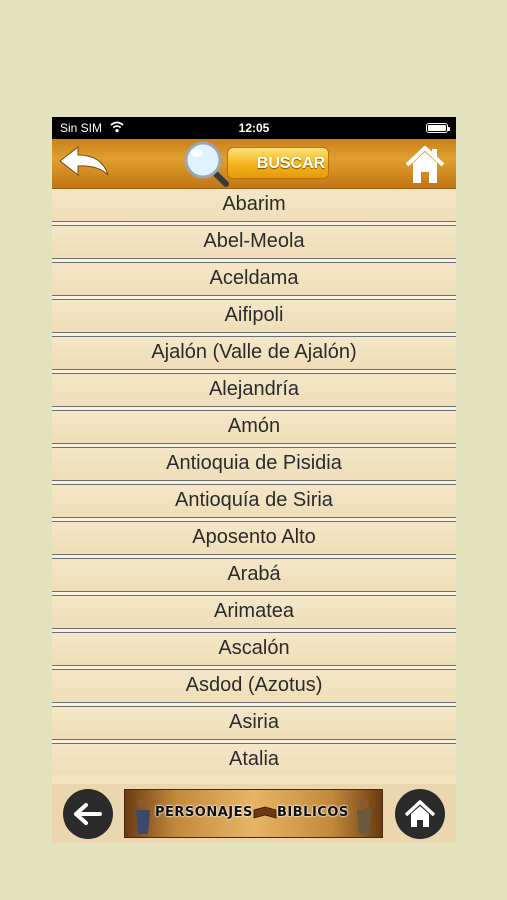  I want to click on home-button, so click(420, 814).